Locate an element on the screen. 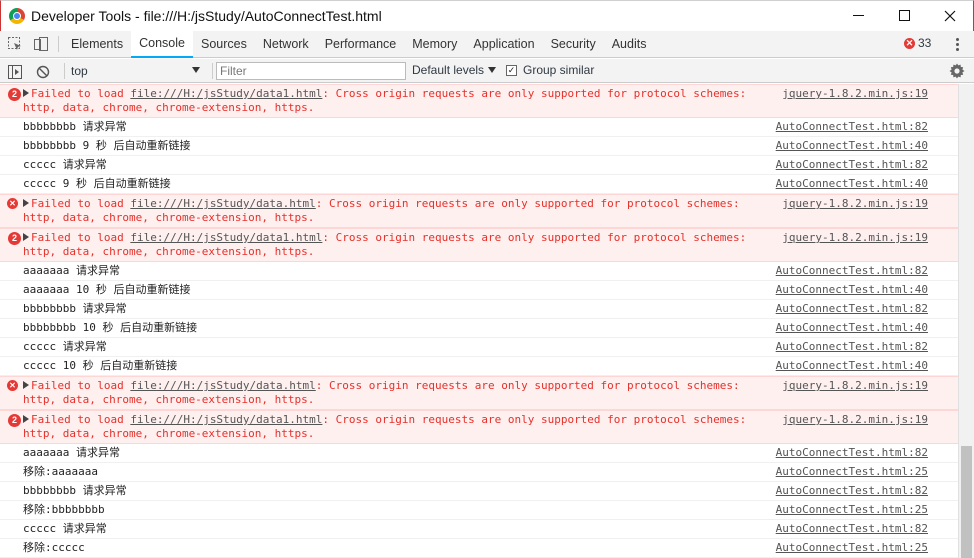 Image resolution: width=974 pixels, height=558 pixels. console-settings-button is located at coordinates (957, 71).